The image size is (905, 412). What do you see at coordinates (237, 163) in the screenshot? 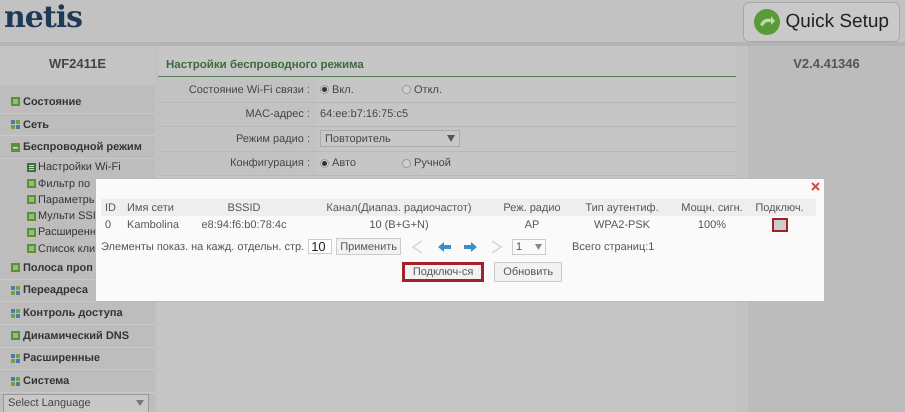
I see `field-label: Конфигурация :` at bounding box center [237, 163].